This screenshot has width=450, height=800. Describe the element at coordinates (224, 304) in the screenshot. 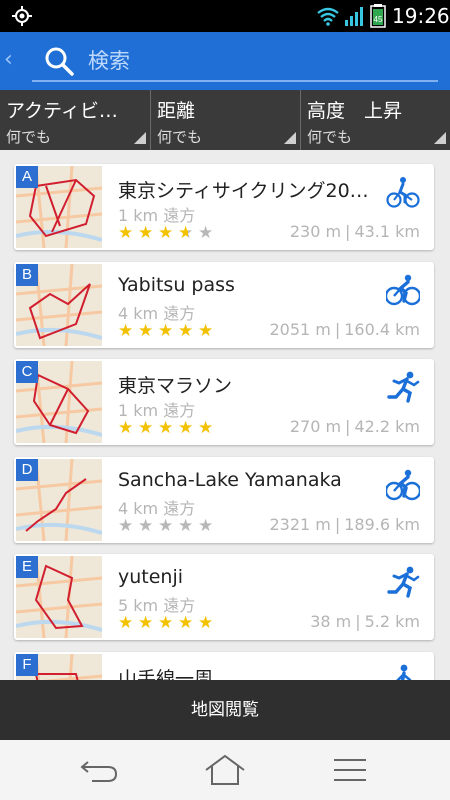

I see `route-card: B Yabitsu pass 4 km 遠方 ★ ★ ★ ★ ★ 2051 m | 160.4 km` at that location.